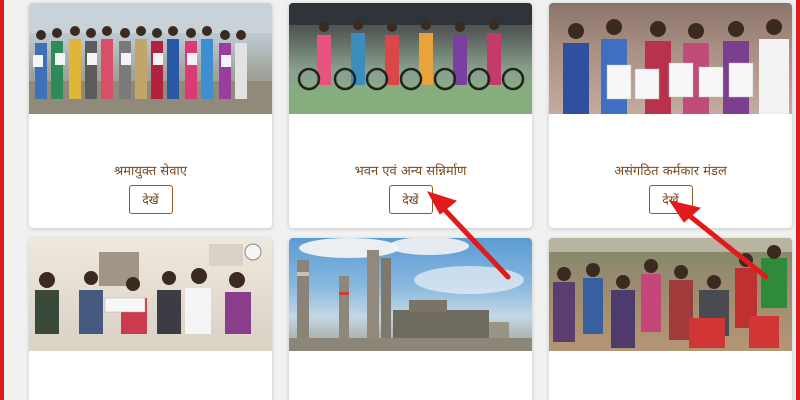  I want to click on card-title: भवन एवं अन्य सन्निर्माण, so click(410, 171).